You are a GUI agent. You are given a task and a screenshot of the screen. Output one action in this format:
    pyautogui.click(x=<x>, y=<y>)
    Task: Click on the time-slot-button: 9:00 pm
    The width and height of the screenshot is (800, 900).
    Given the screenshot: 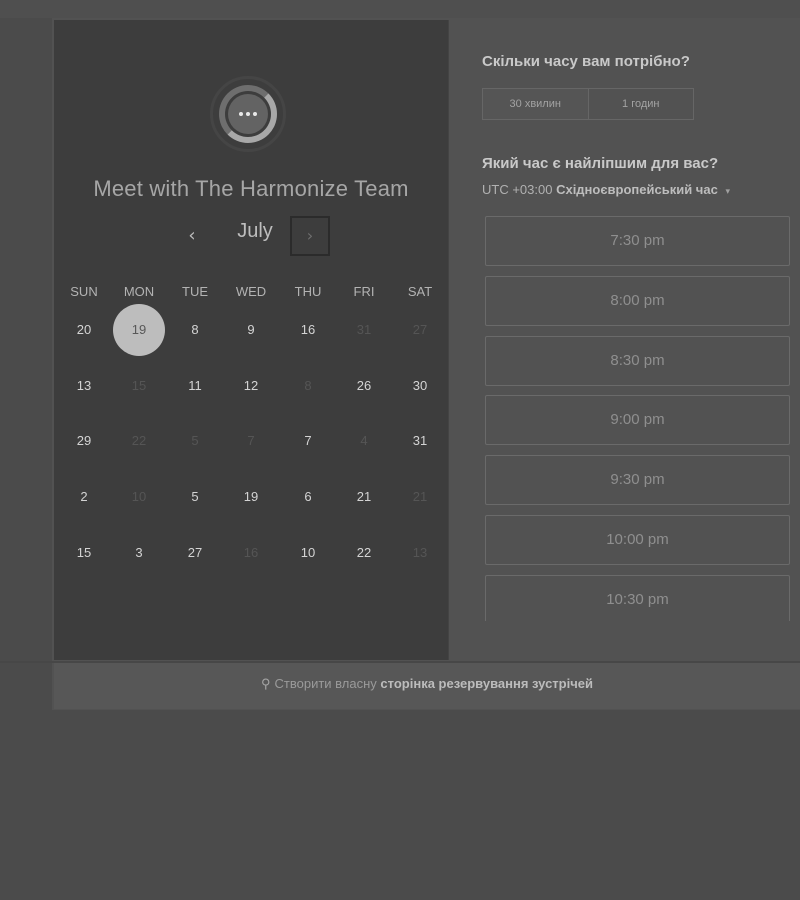 What is the action you would take?
    pyautogui.click(x=637, y=420)
    